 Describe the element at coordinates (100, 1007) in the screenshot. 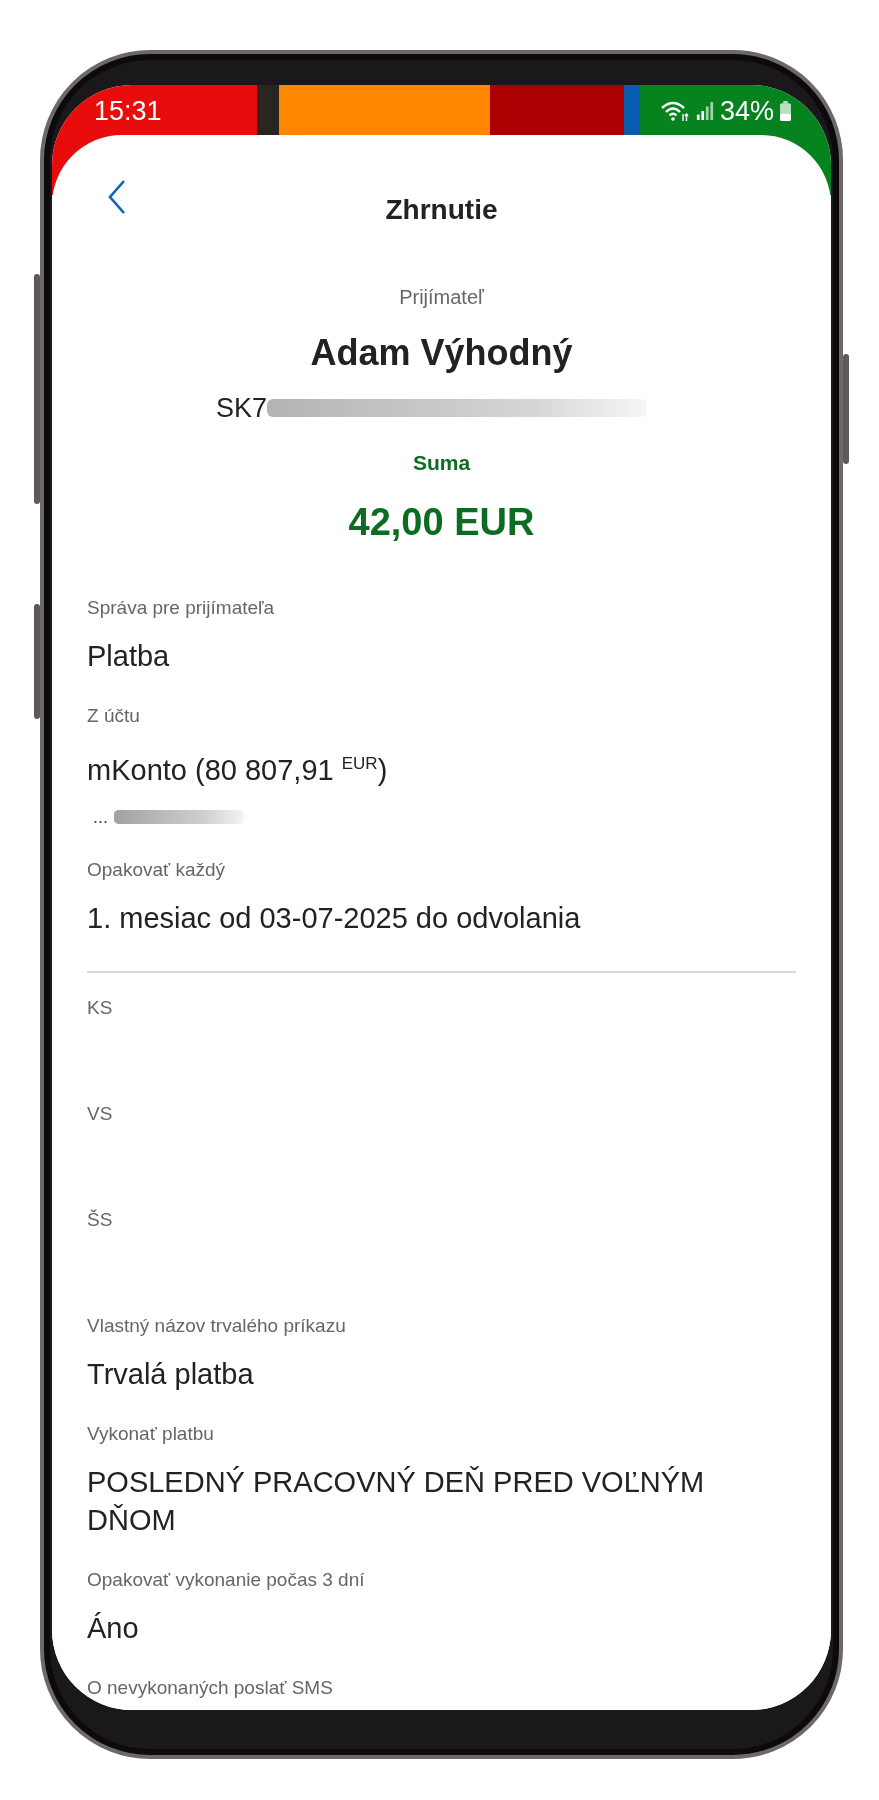

I see `field-label: KS` at that location.